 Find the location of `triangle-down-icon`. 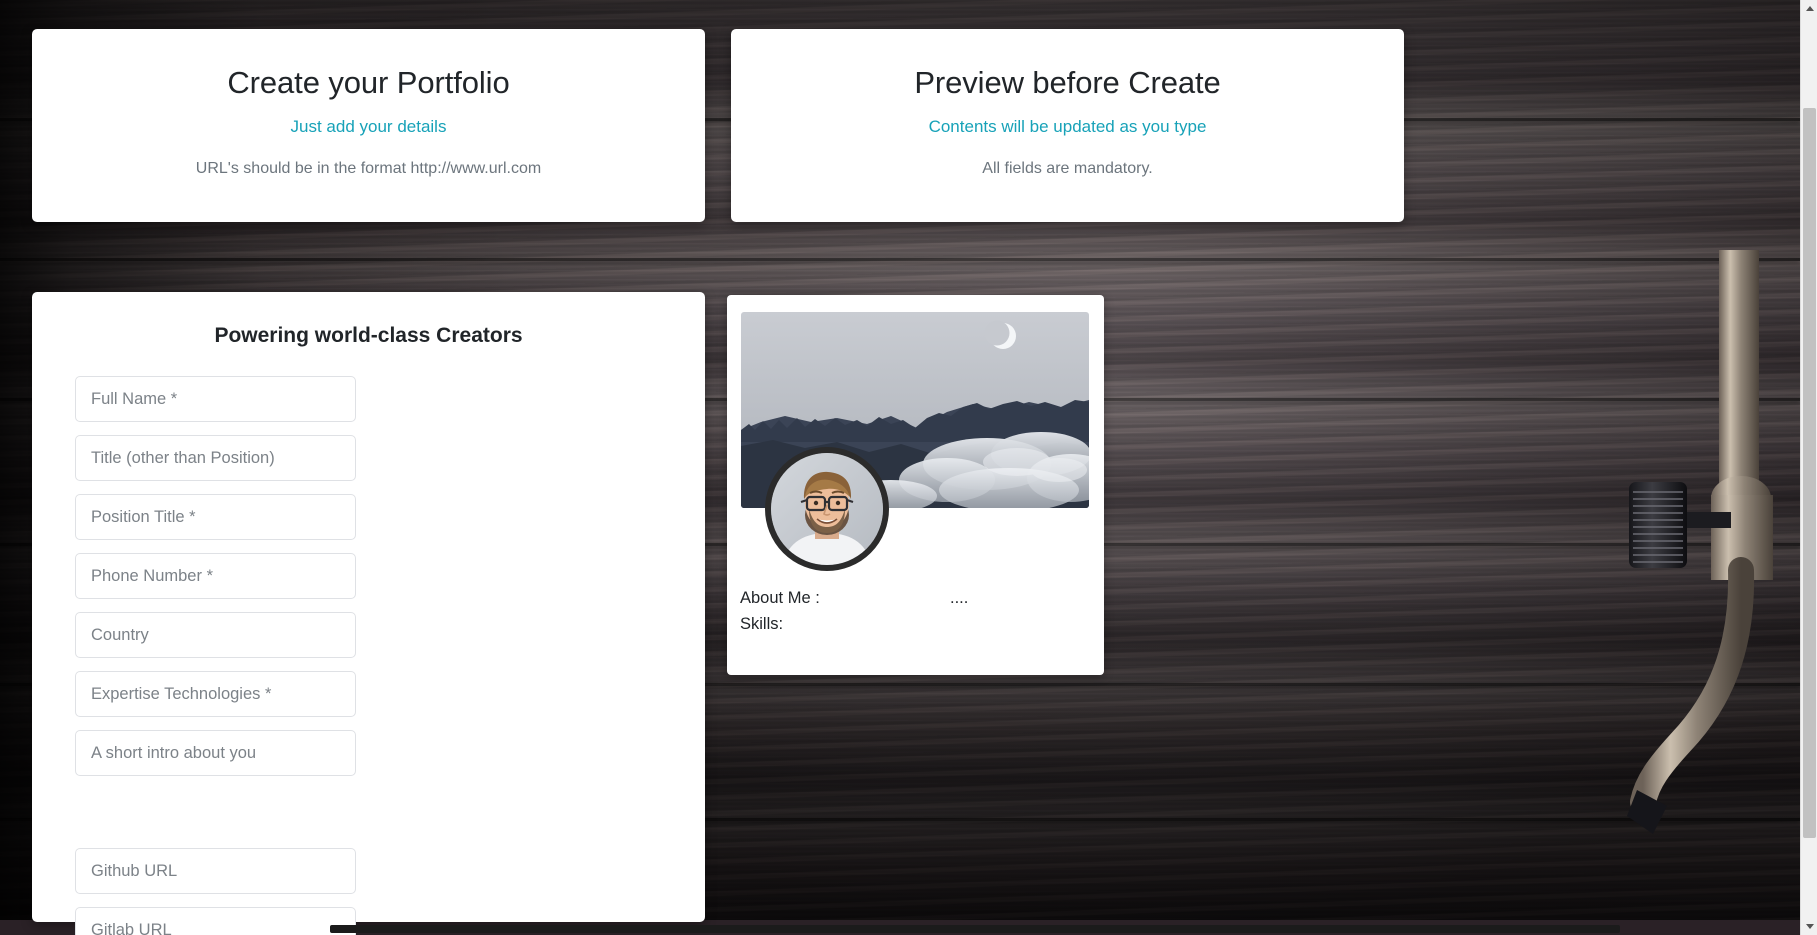

triangle-down-icon is located at coordinates (1809, 926).